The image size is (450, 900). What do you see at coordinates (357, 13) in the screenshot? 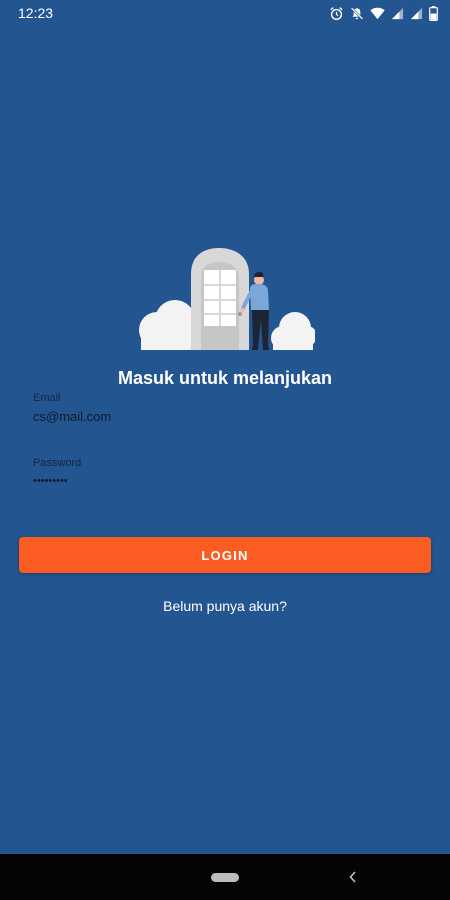
I see `notifications-off-icon` at bounding box center [357, 13].